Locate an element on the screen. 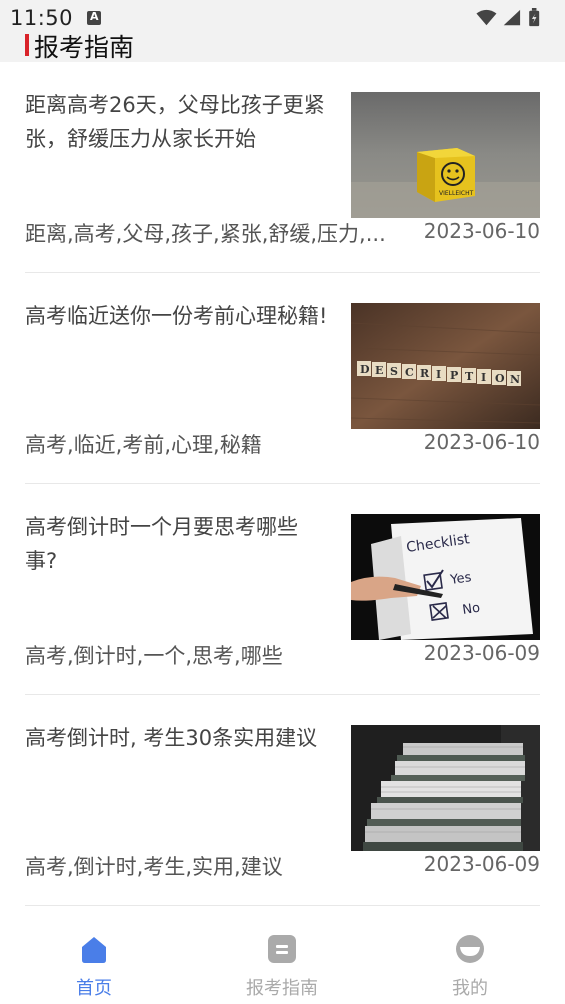  tab-guide-label: 报考指南 is located at coordinates (282, 988).